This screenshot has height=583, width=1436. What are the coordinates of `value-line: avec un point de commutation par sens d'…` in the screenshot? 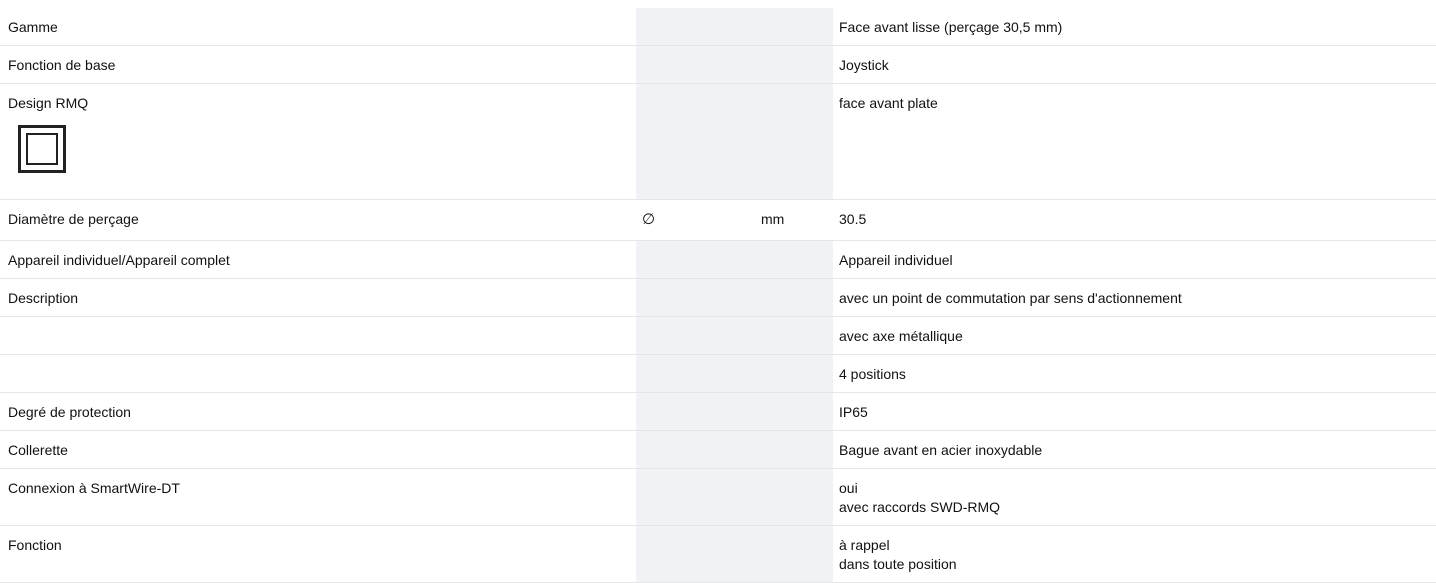 It's located at (1010, 297).